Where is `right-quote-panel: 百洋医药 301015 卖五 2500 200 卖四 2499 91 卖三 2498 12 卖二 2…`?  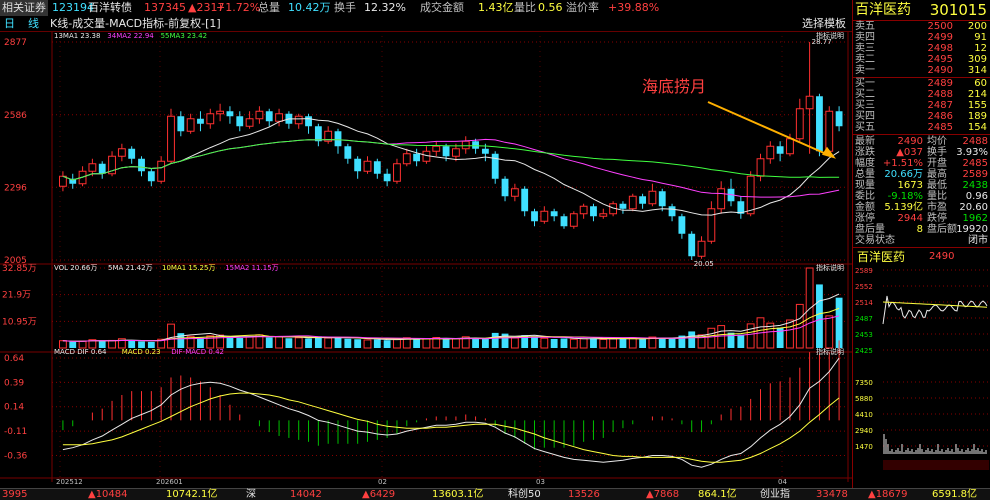 right-quote-panel: 百洋医药 301015 卖五 2500 200 卖四 2499 91 卖三 2498 12 卖二 2… is located at coordinates (921, 244).